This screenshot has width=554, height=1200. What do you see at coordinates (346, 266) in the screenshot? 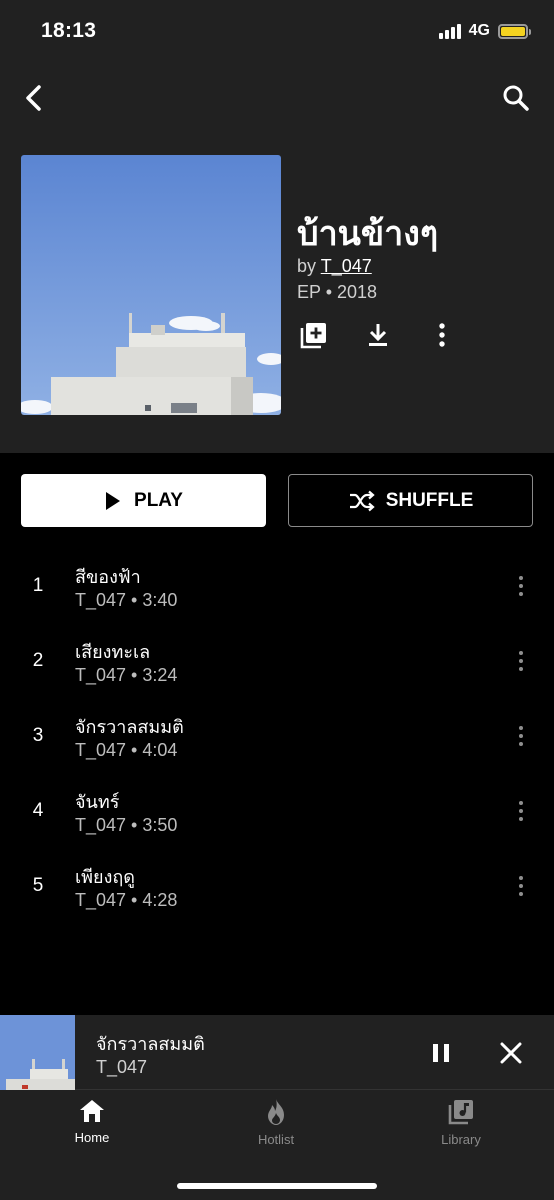
I see `artist-link: T_047` at bounding box center [346, 266].